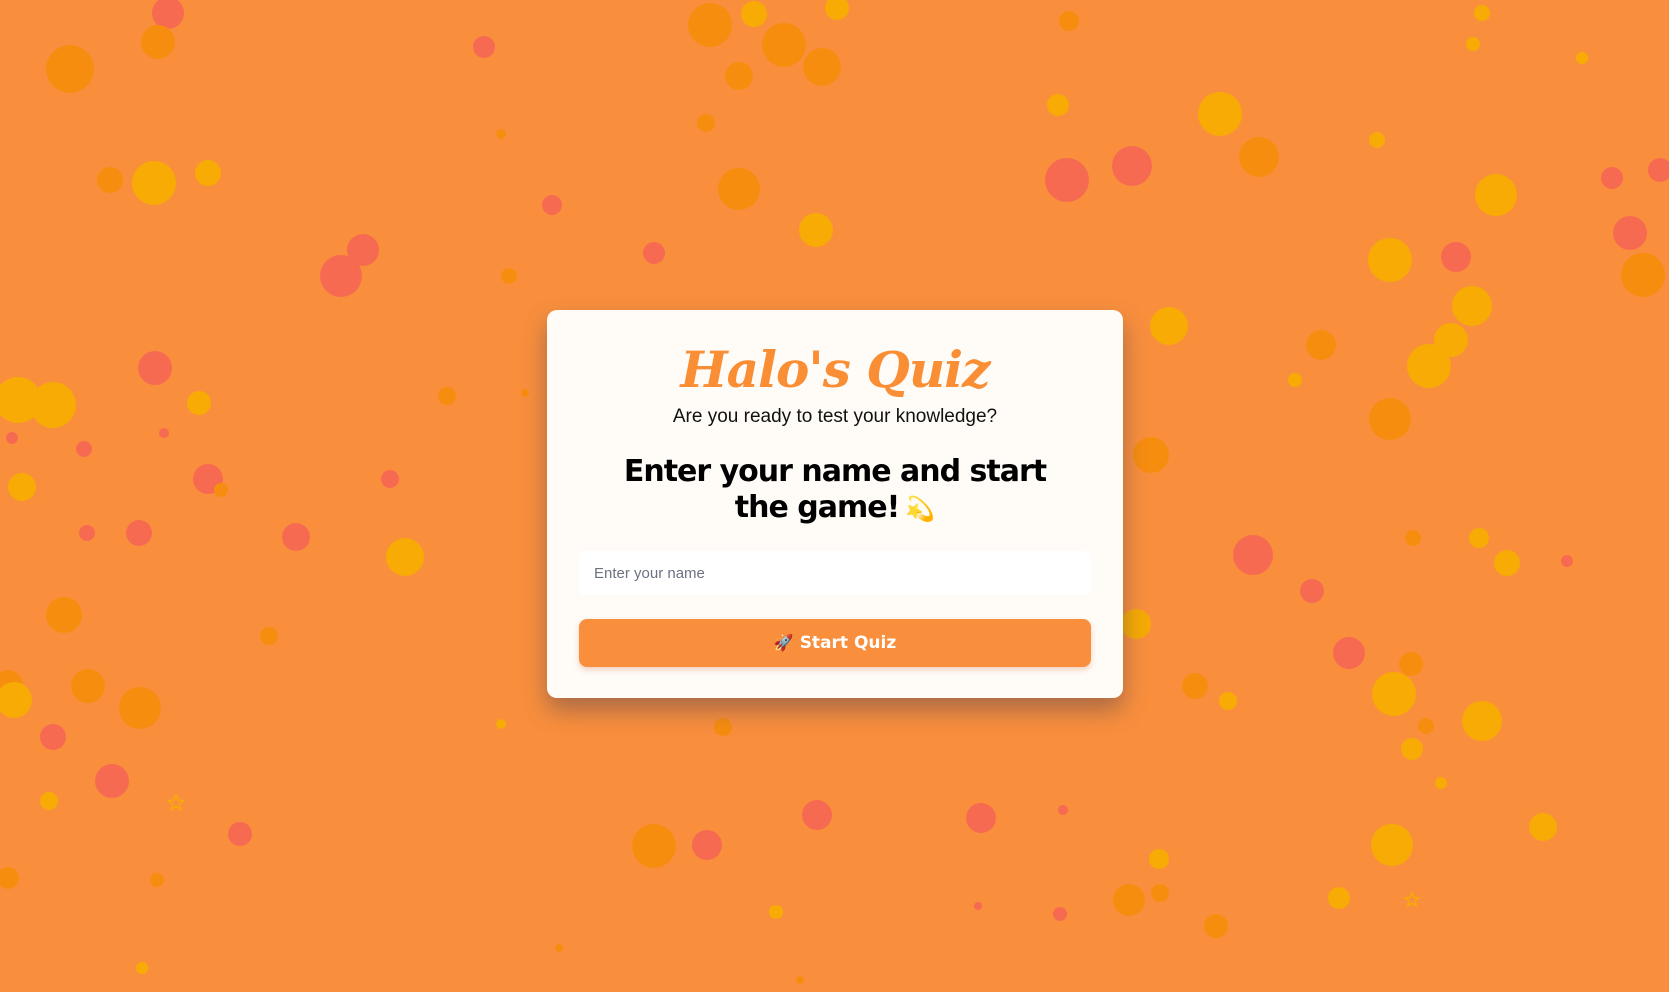 The width and height of the screenshot is (1669, 992). I want to click on rocket-icon: 🚀, so click(783, 642).